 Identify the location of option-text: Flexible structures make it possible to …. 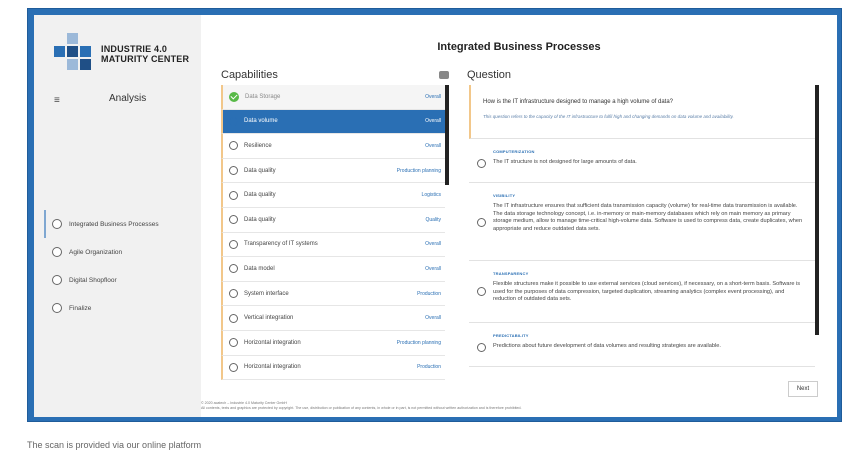
(647, 292).